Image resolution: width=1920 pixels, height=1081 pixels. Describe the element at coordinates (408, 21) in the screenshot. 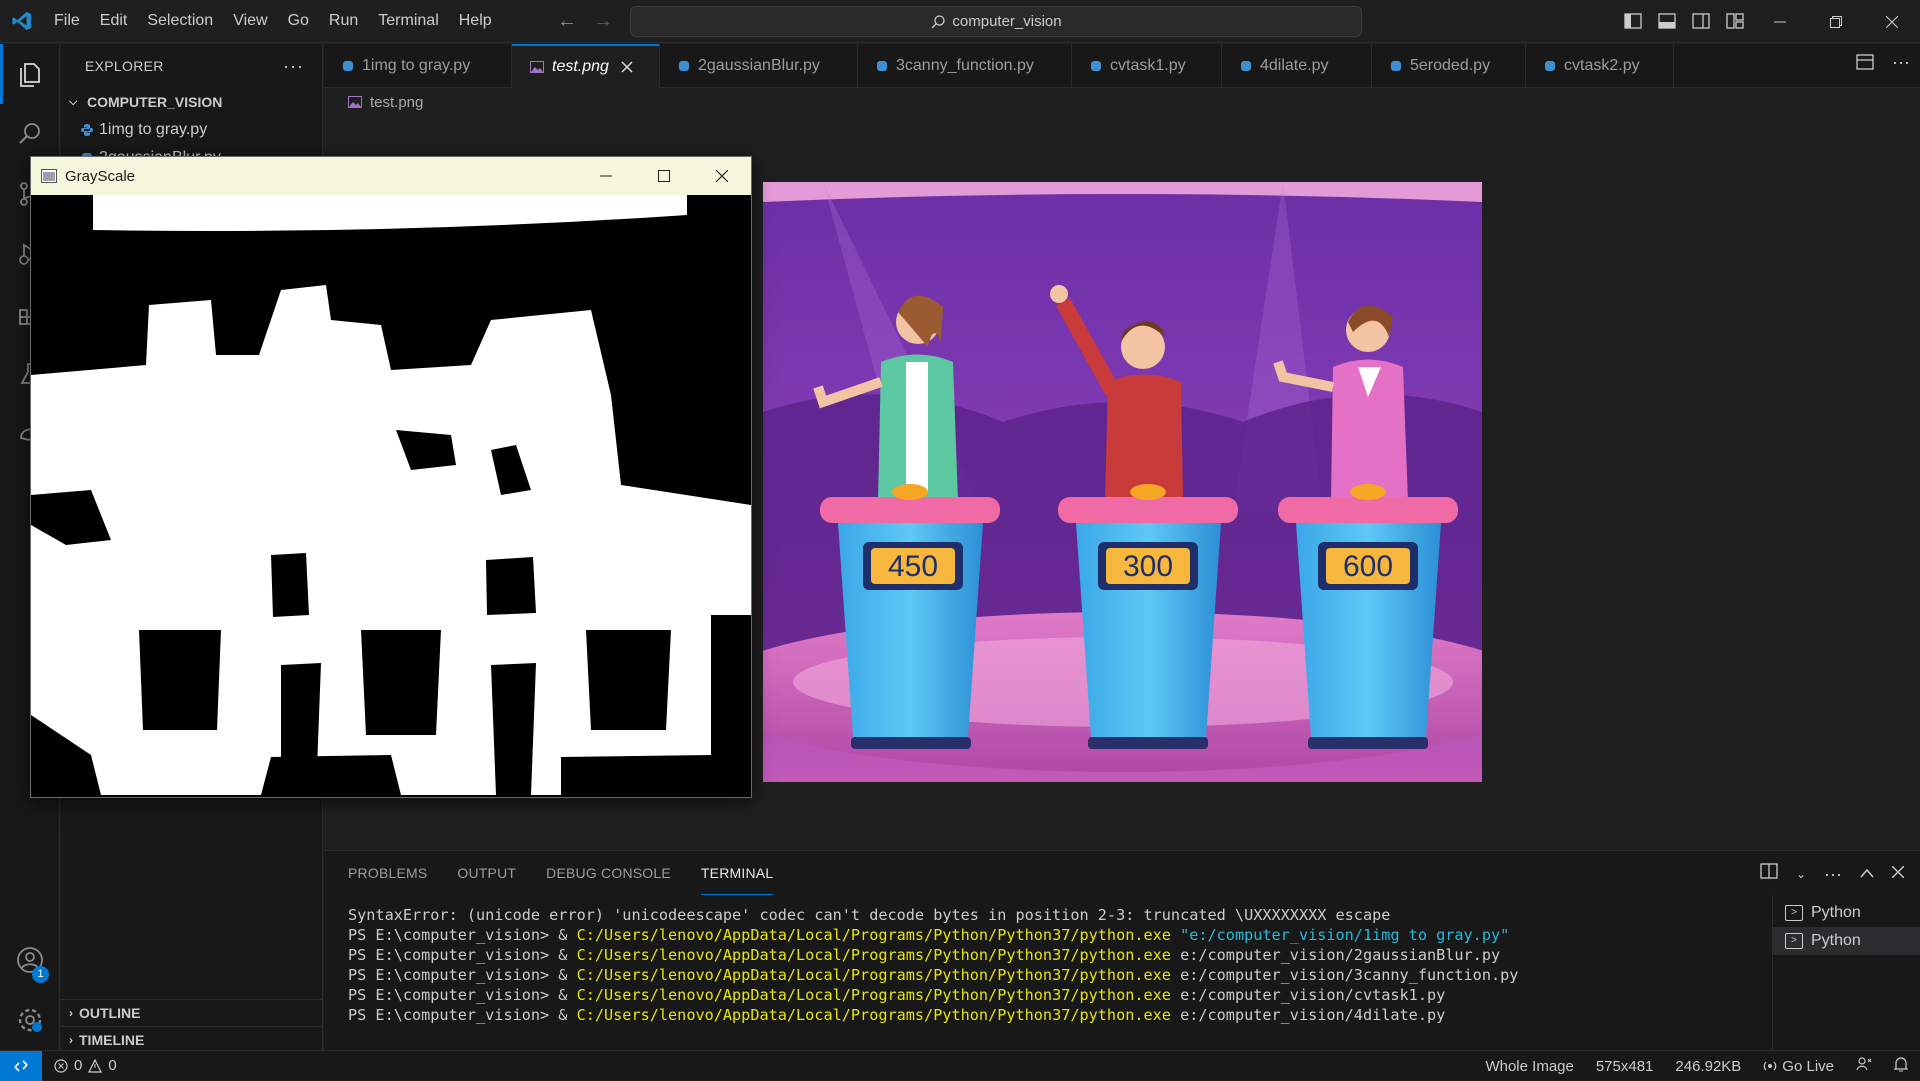

I see `menu-terminal: Terminal` at that location.